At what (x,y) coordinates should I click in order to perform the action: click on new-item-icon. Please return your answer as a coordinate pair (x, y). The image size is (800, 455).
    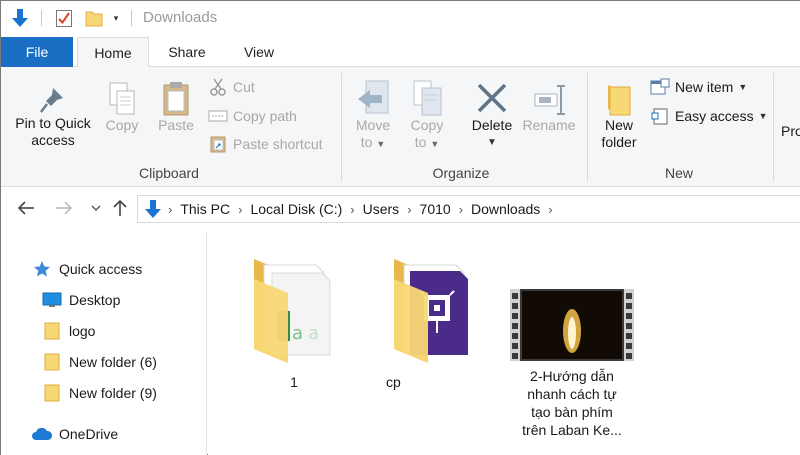
    Looking at the image, I should click on (660, 87).